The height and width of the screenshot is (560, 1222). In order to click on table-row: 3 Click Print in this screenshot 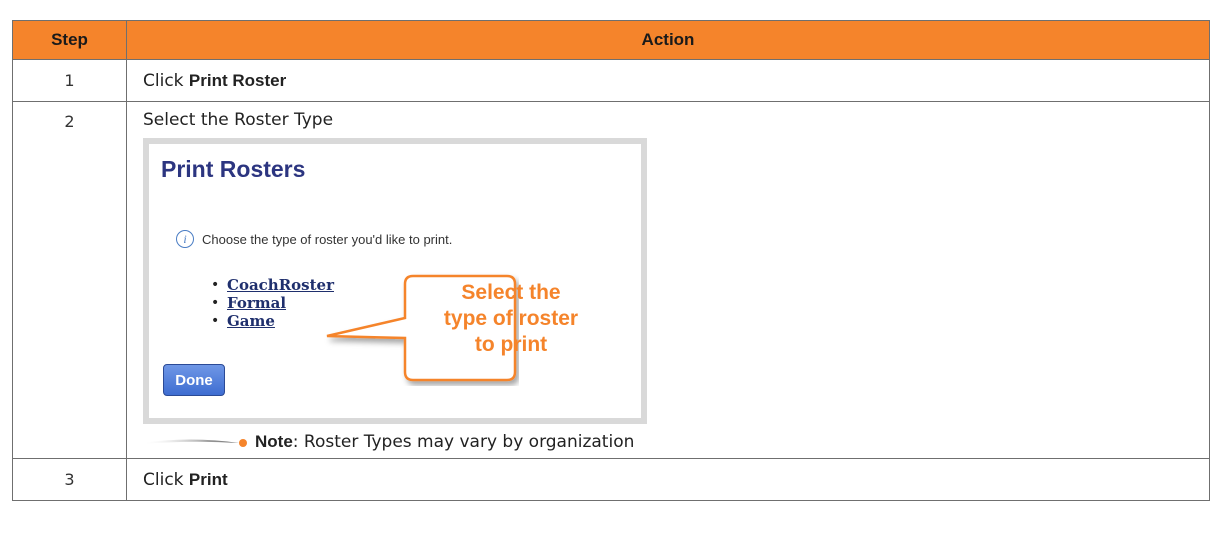, I will do `click(611, 479)`.